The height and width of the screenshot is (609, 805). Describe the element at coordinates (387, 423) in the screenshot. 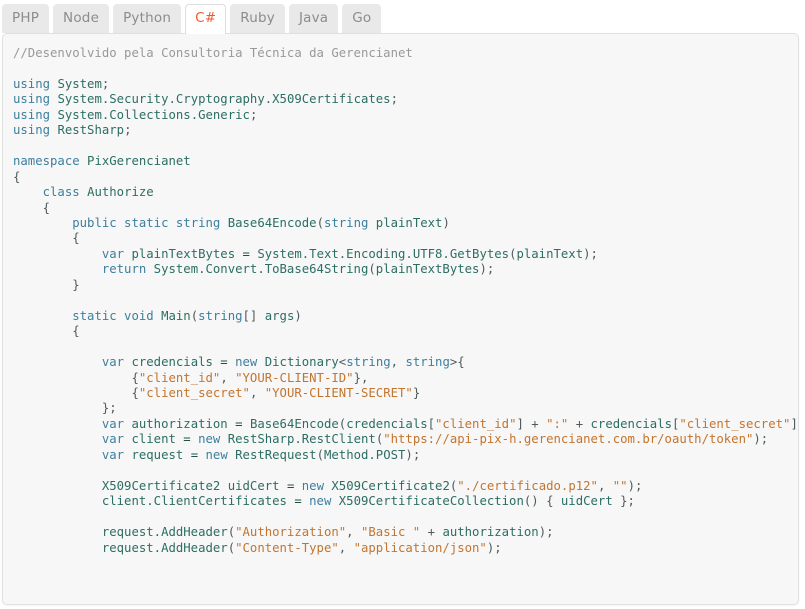

I see `code-token: credencials` at that location.